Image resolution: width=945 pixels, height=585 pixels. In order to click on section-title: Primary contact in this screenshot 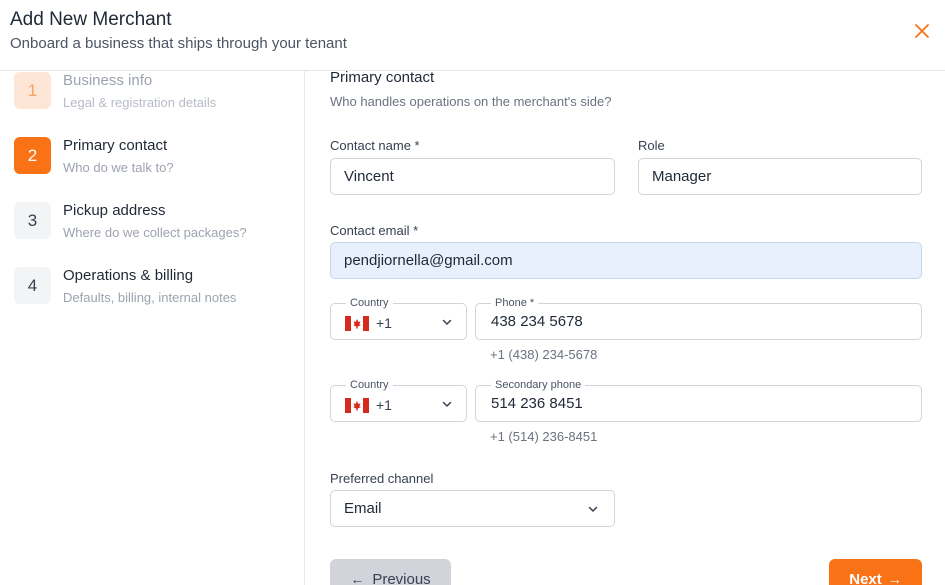, I will do `click(382, 77)`.